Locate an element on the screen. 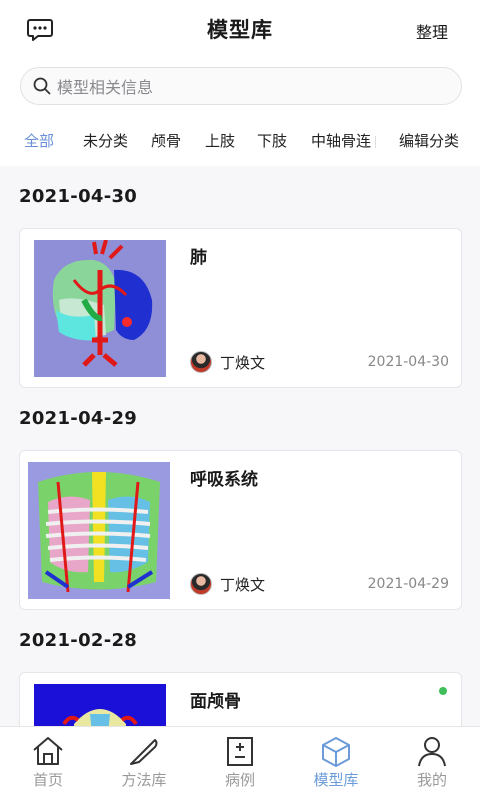 The height and width of the screenshot is (800, 480). tabbar-models: 模型库 is located at coordinates (336, 763).